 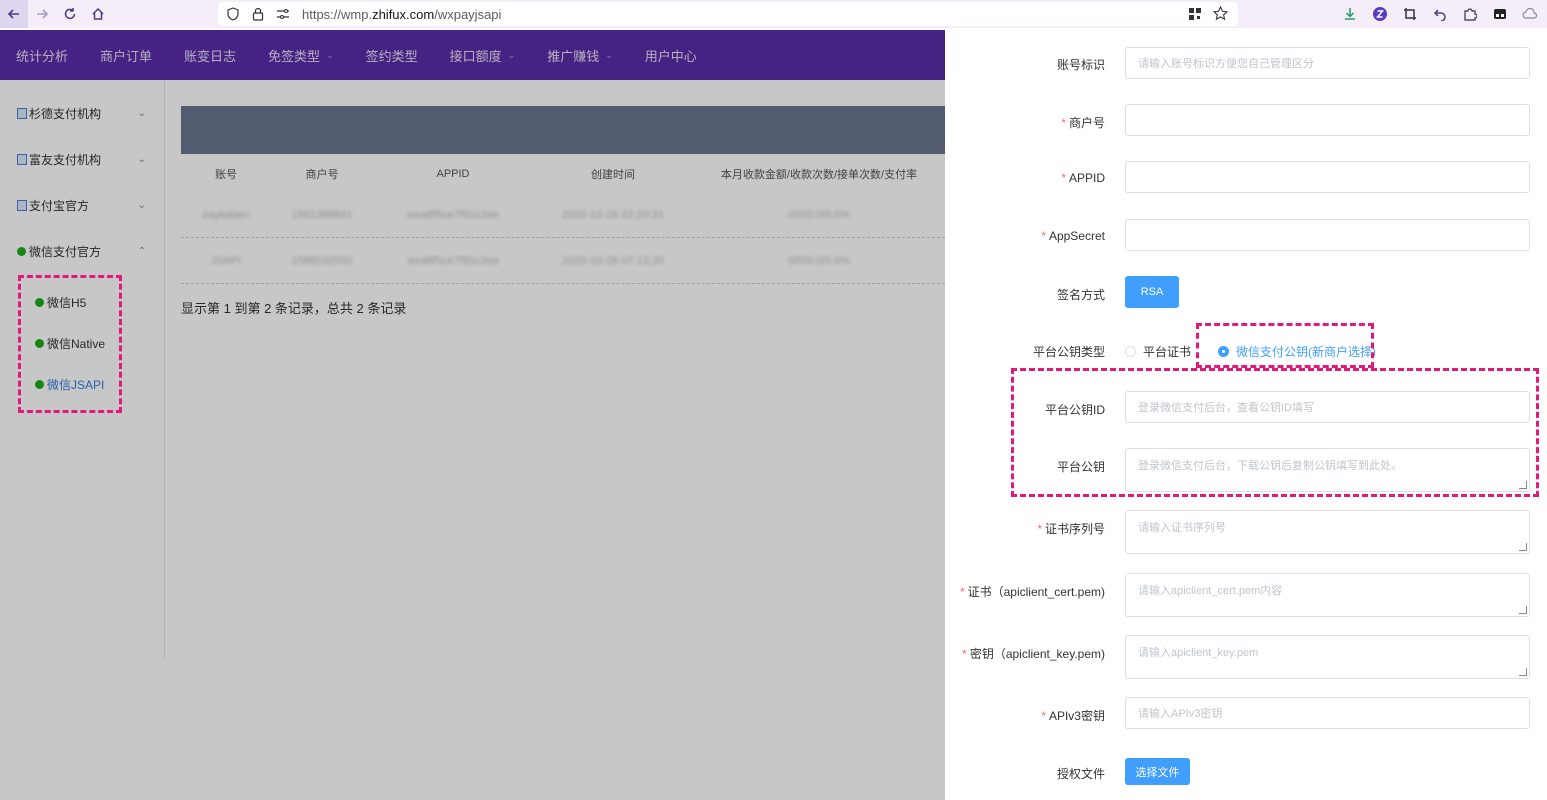 I want to click on back-arrow-icon, so click(x=13, y=14).